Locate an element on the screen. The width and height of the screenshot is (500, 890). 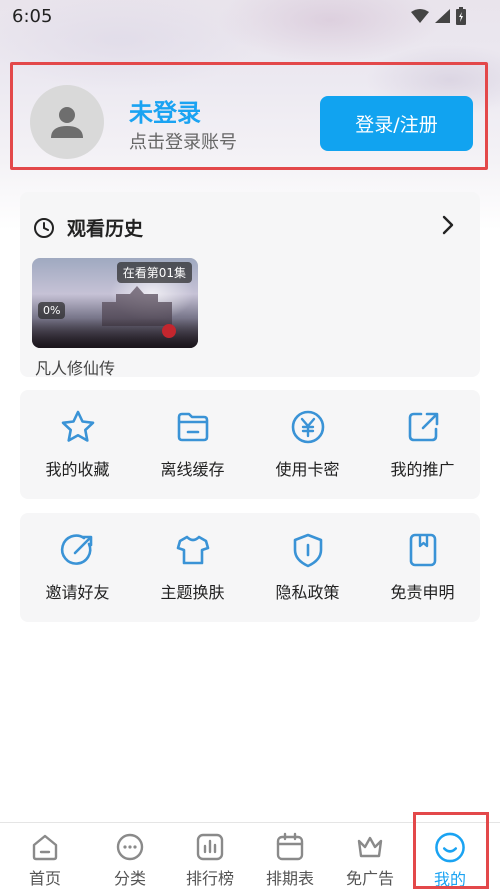
clock-icon is located at coordinates (44, 227).